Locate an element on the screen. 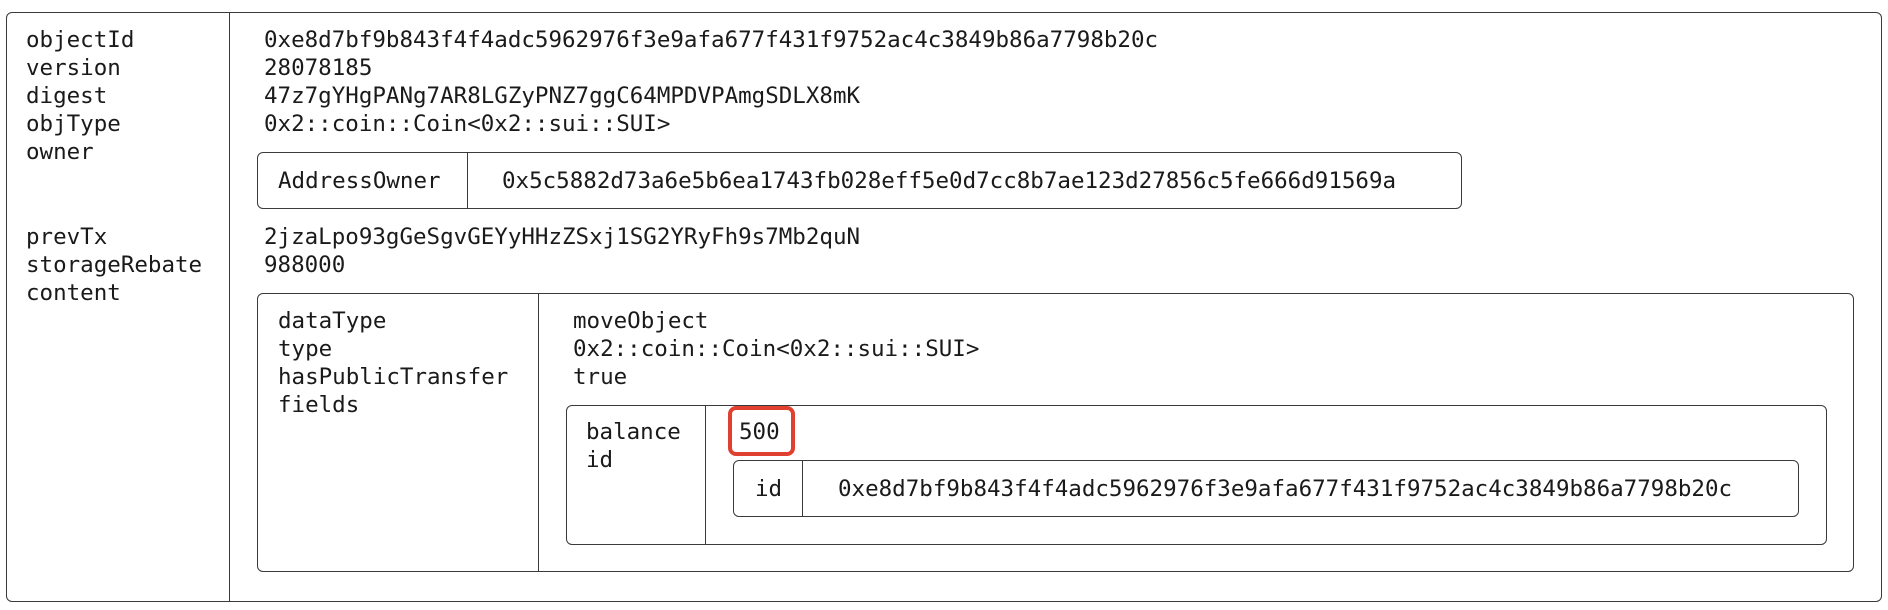  key-prevTx: prevTx is located at coordinates (67, 237).